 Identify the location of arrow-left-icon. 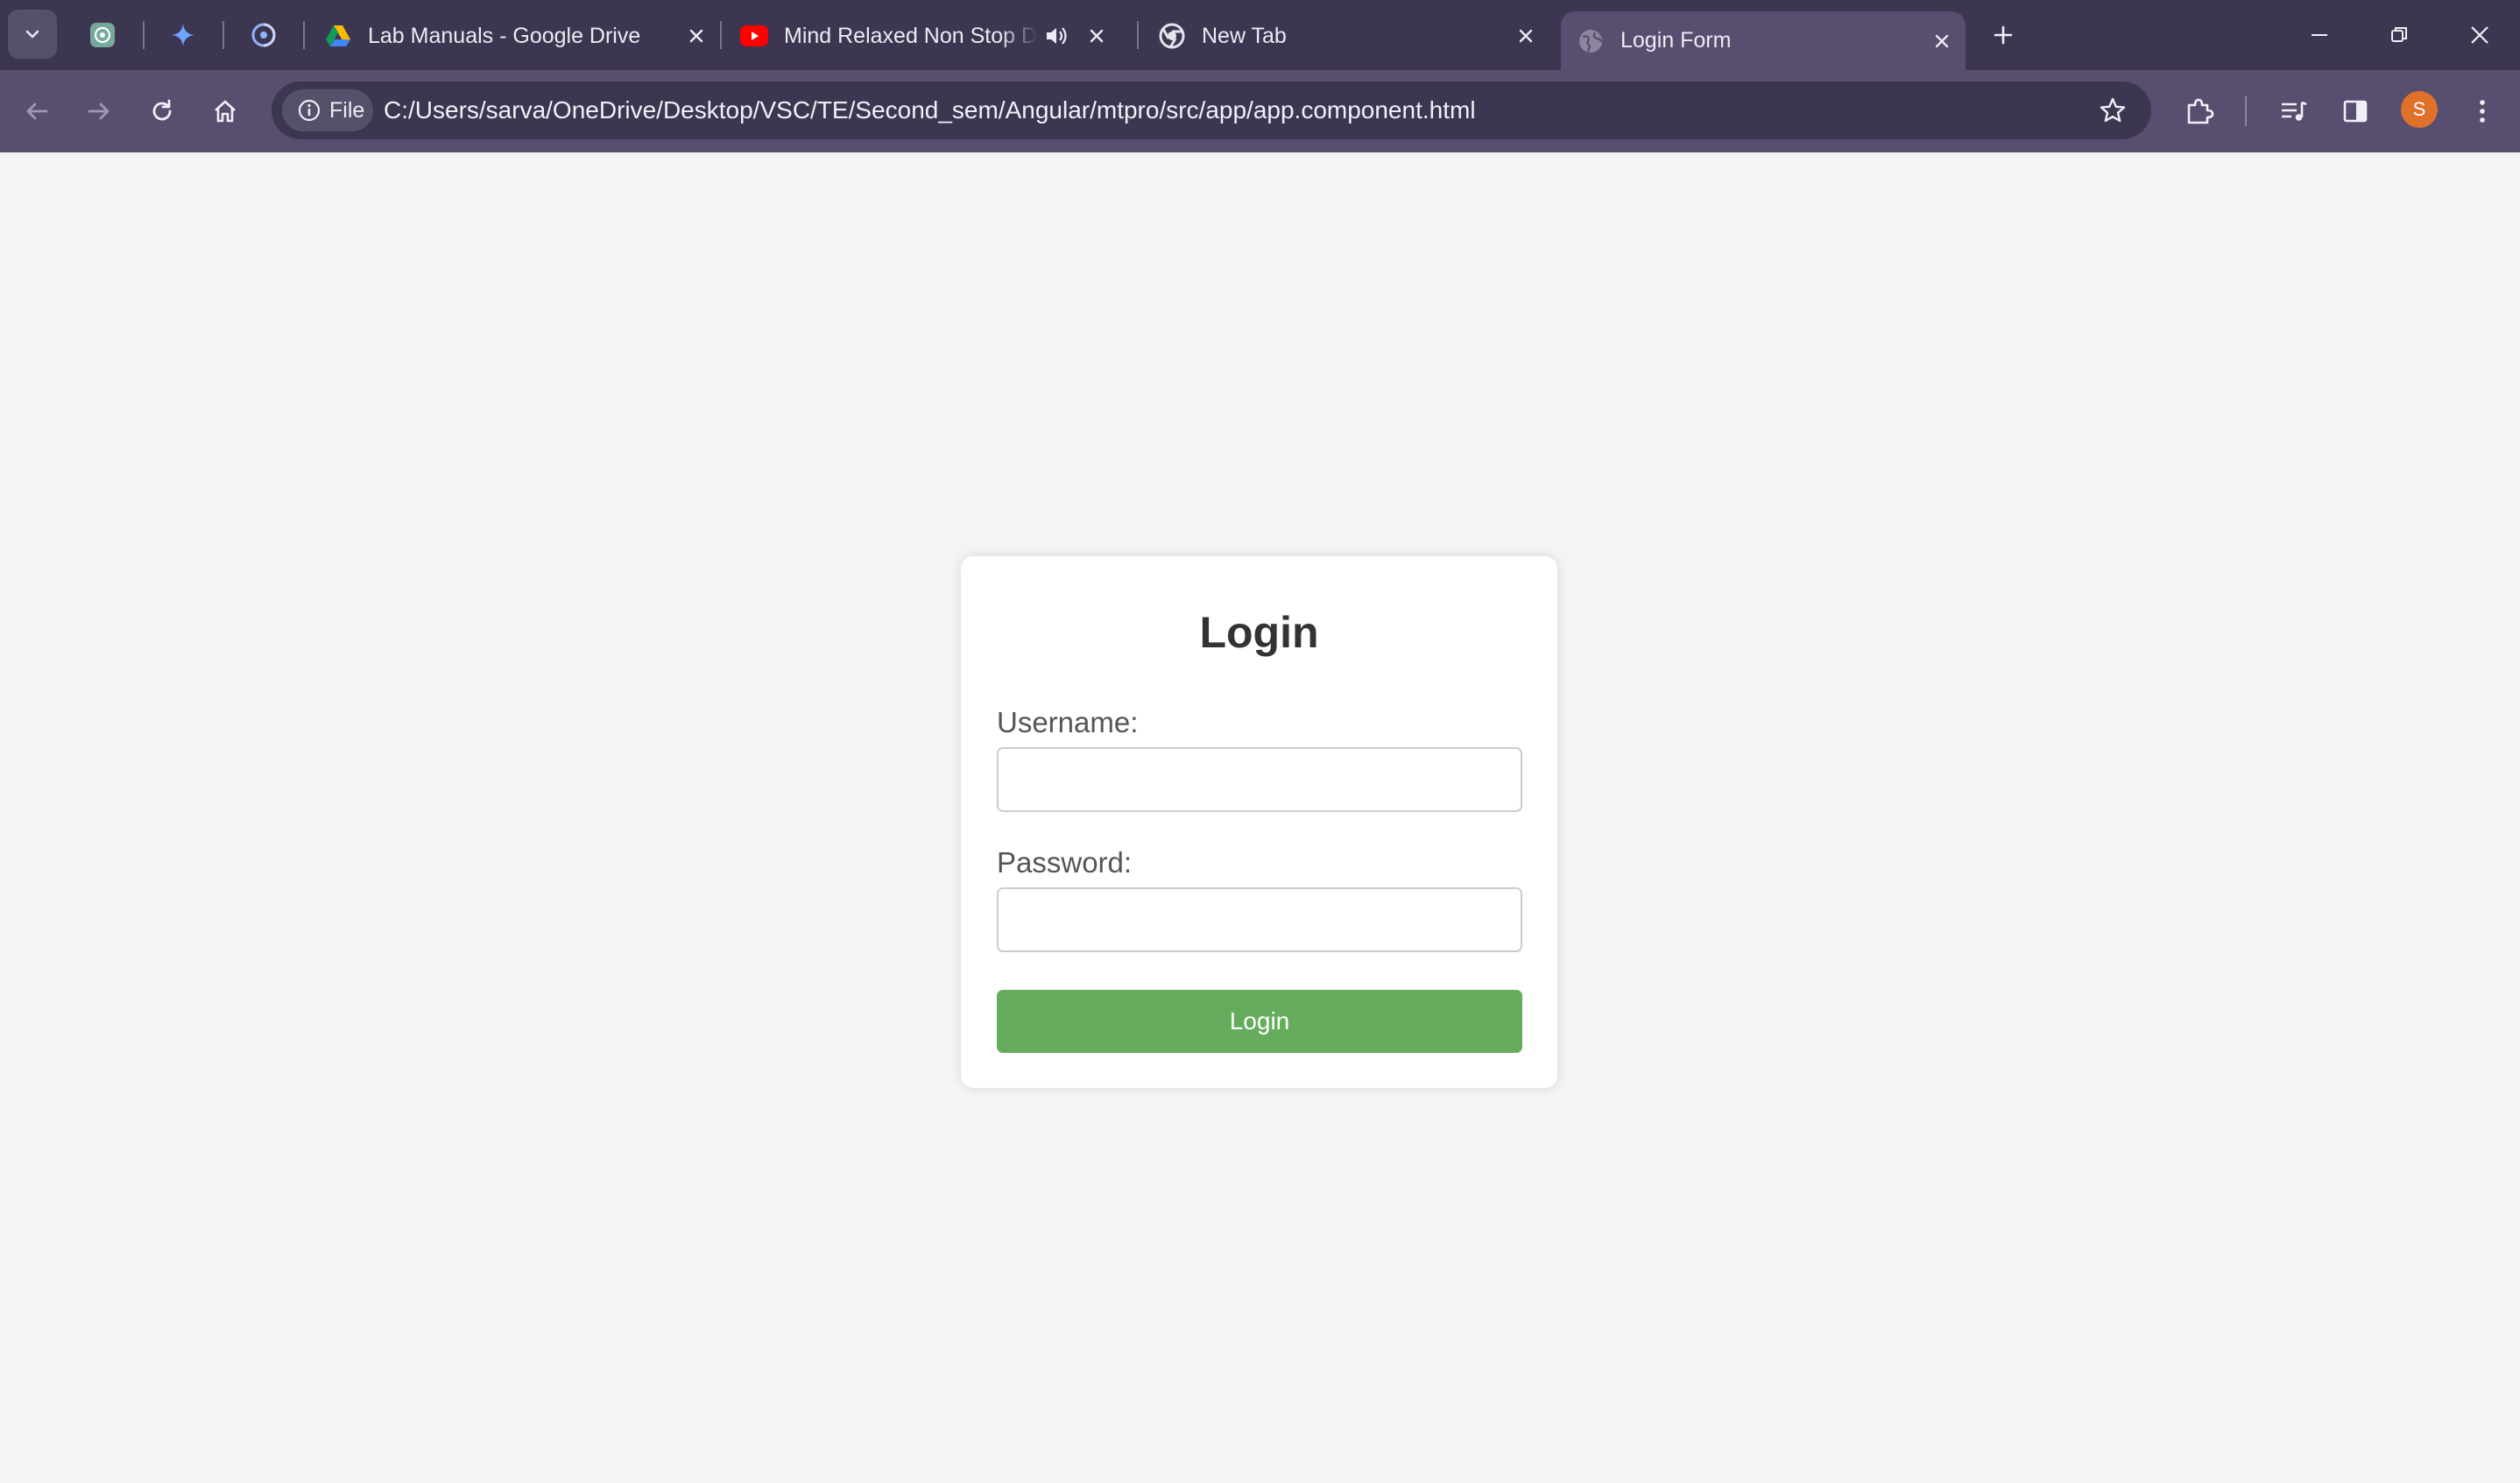
(37, 111).